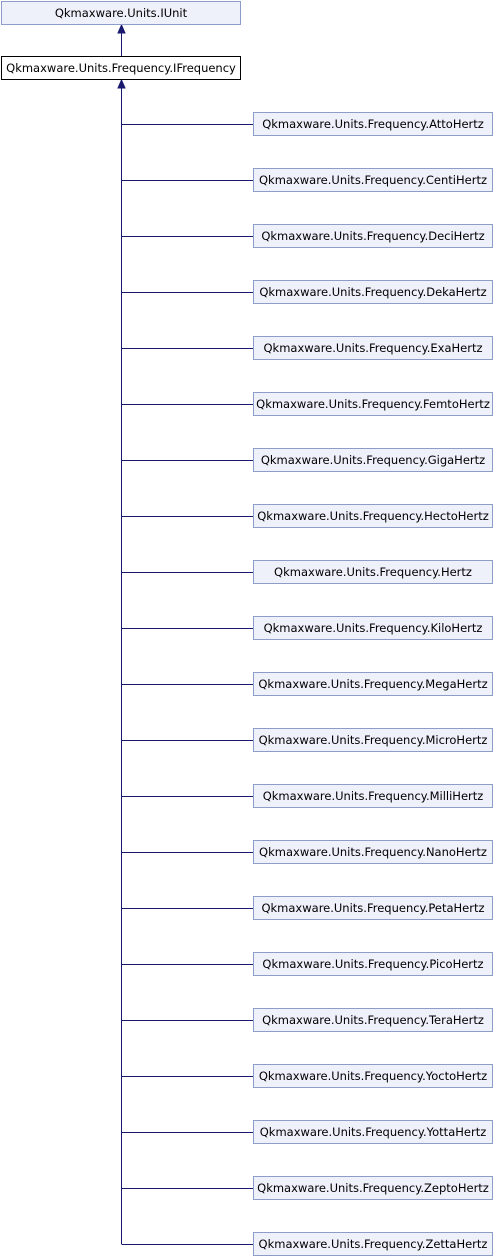 This screenshot has height=1256, width=494. Describe the element at coordinates (121, 13) in the screenshot. I see `base-class-node: Qkmaxware.Units.IUnit` at that location.